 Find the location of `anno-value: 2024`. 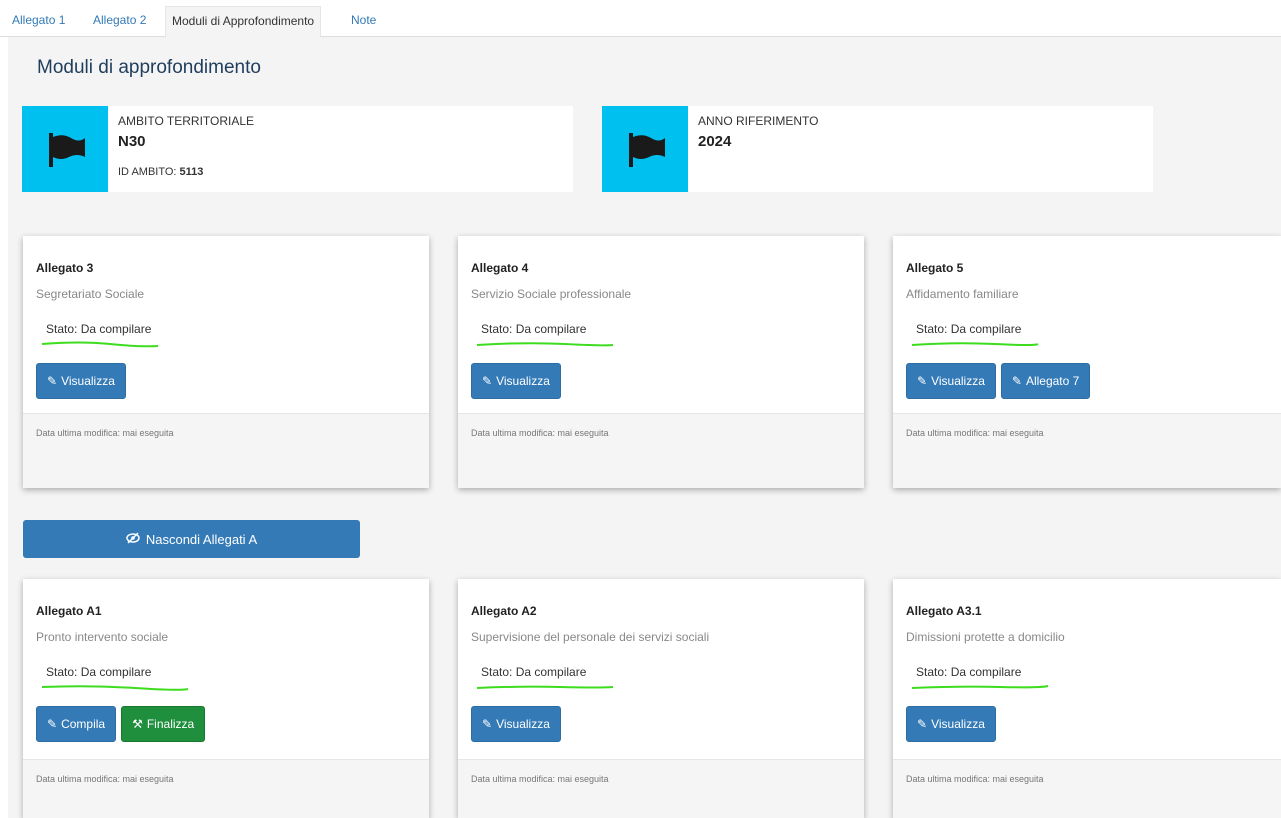

anno-value: 2024 is located at coordinates (715, 141).